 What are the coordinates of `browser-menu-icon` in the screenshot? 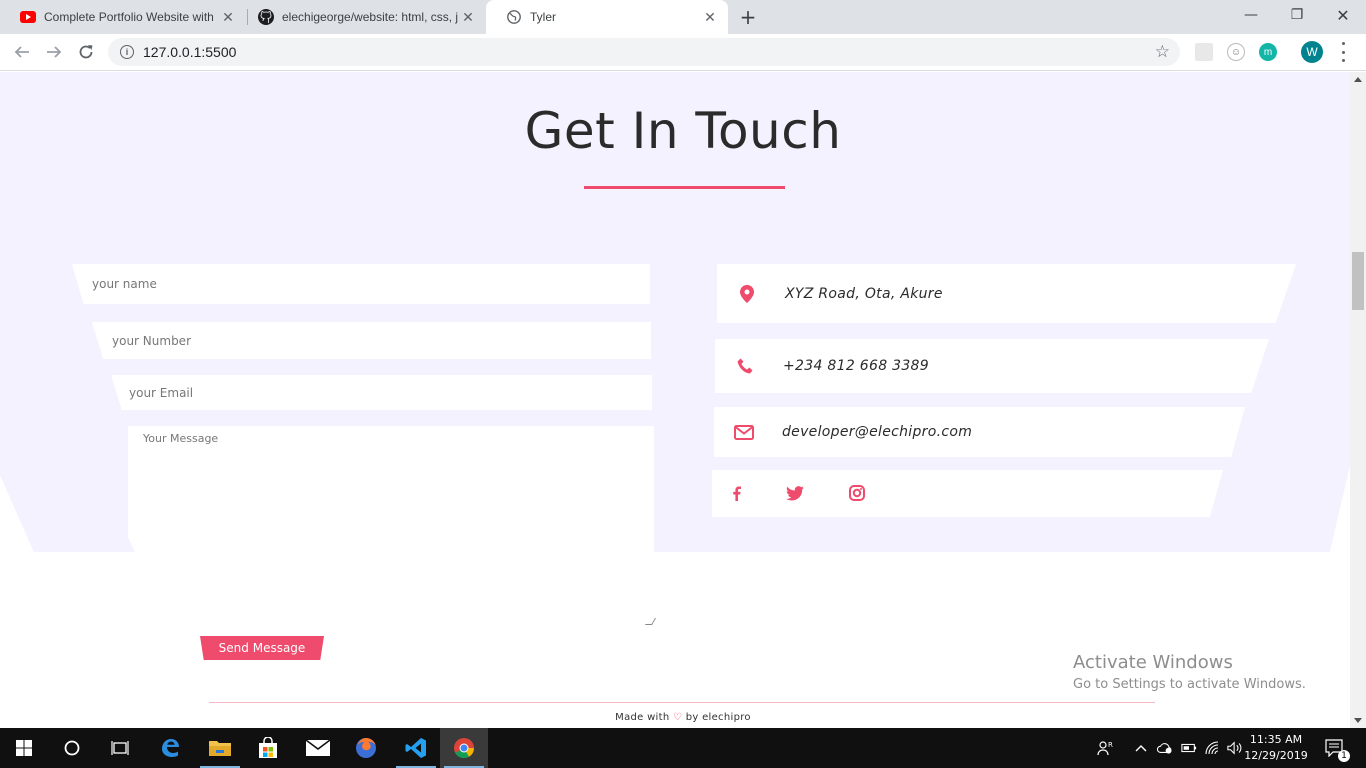 It's located at (1343, 52).